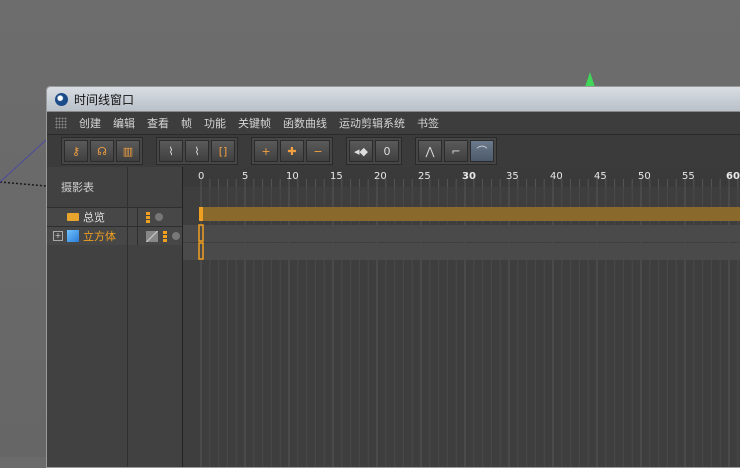  Describe the element at coordinates (58, 236) in the screenshot. I see `expand-icon: +` at that location.